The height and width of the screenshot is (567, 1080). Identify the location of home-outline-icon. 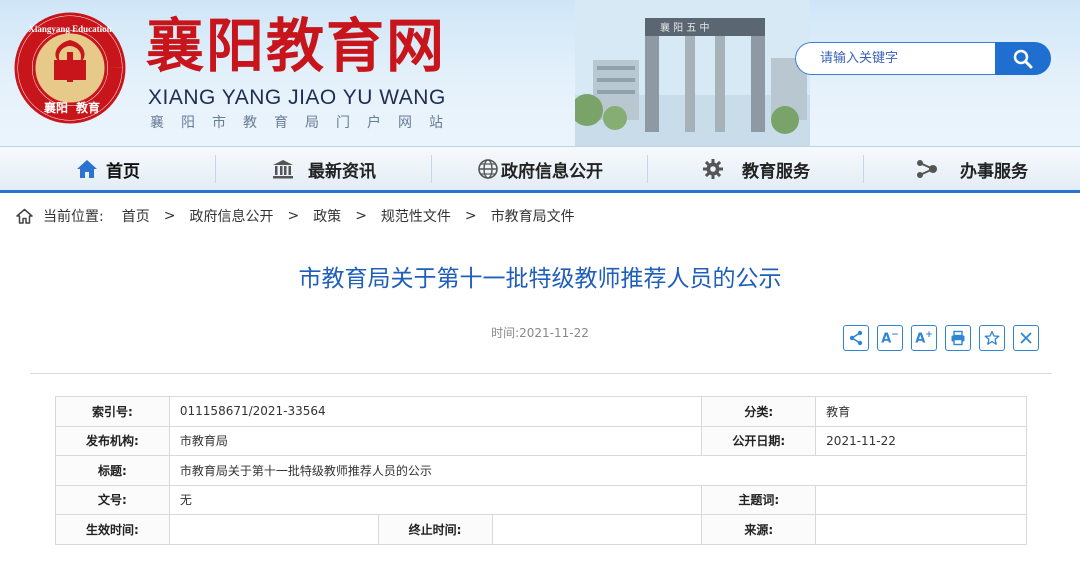
(24, 216).